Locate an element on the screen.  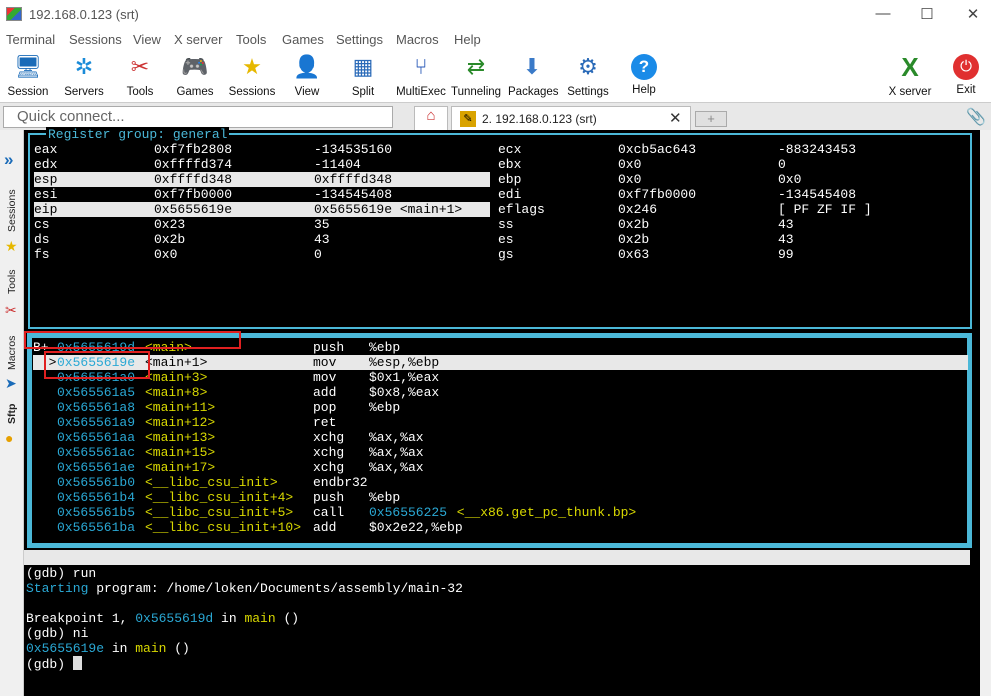
split-icon: ▦ is located at coordinates (363, 66).